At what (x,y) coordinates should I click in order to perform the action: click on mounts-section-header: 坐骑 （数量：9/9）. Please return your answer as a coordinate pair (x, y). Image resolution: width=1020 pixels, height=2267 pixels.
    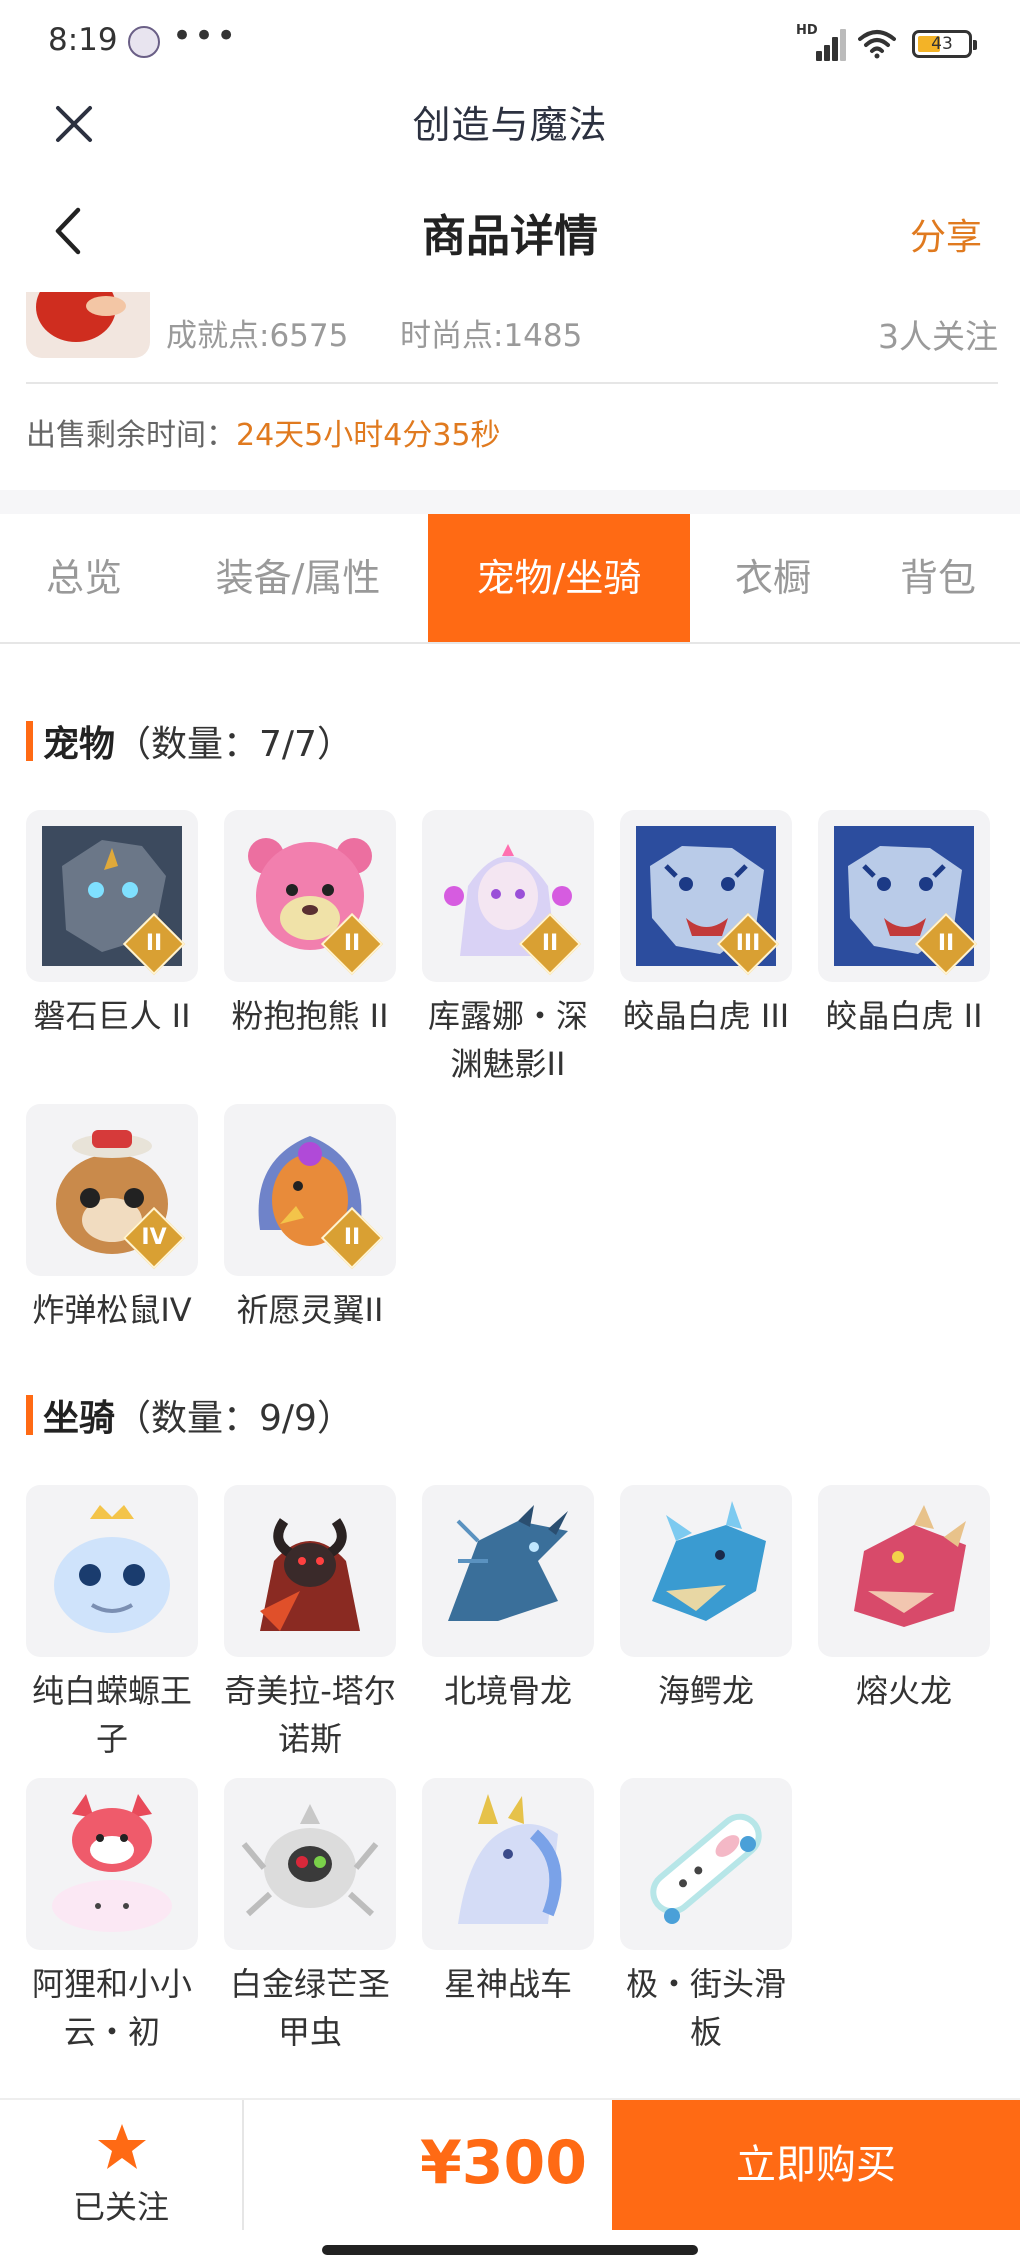
    Looking at the image, I should click on (189, 1415).